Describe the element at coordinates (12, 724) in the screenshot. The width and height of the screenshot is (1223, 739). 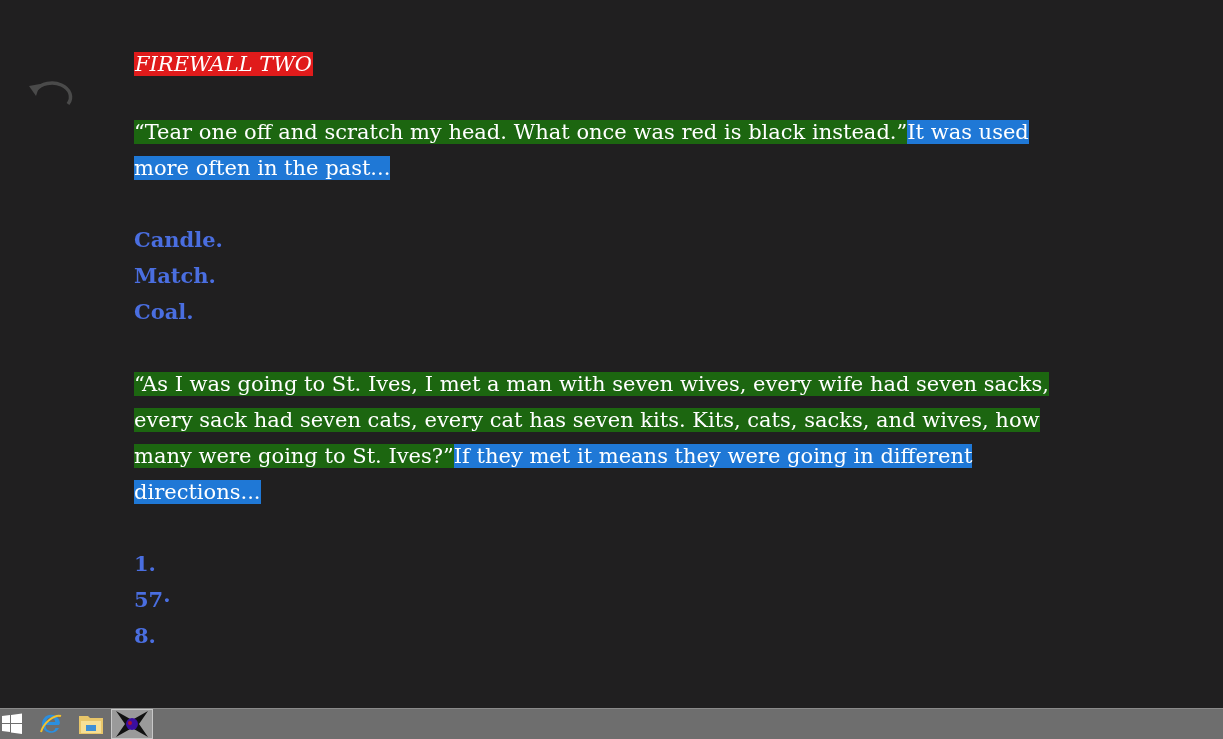
I see `windows-start-icon` at that location.